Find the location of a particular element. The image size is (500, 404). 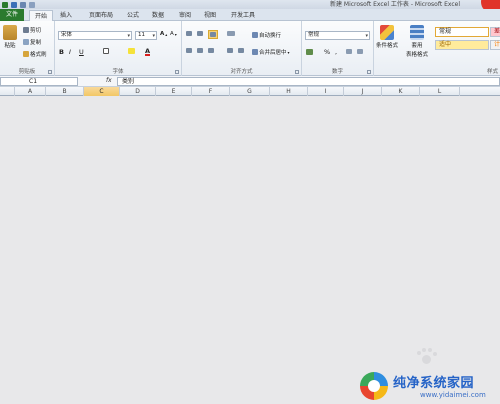

alignment-launcher-icon is located at coordinates (297, 72).